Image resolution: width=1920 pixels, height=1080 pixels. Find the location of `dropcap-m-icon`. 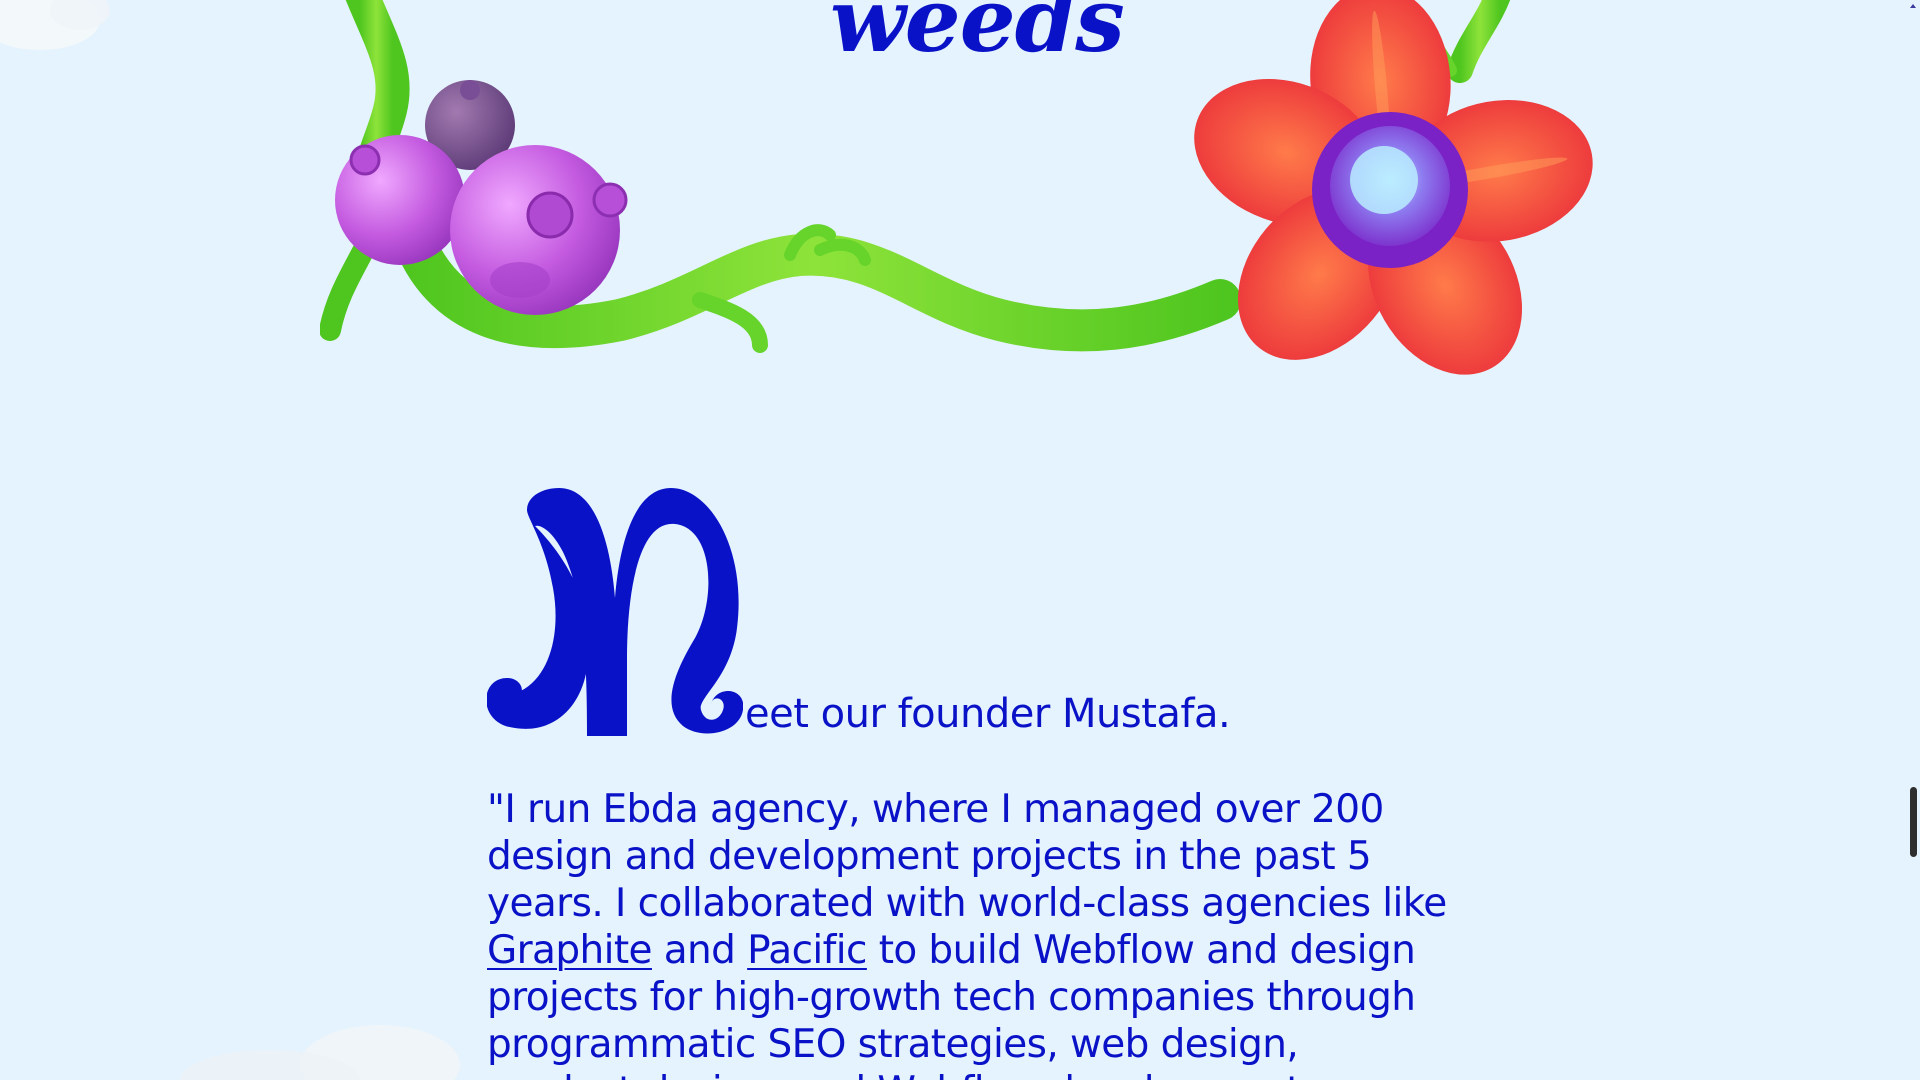

dropcap-m-icon is located at coordinates (615, 612).